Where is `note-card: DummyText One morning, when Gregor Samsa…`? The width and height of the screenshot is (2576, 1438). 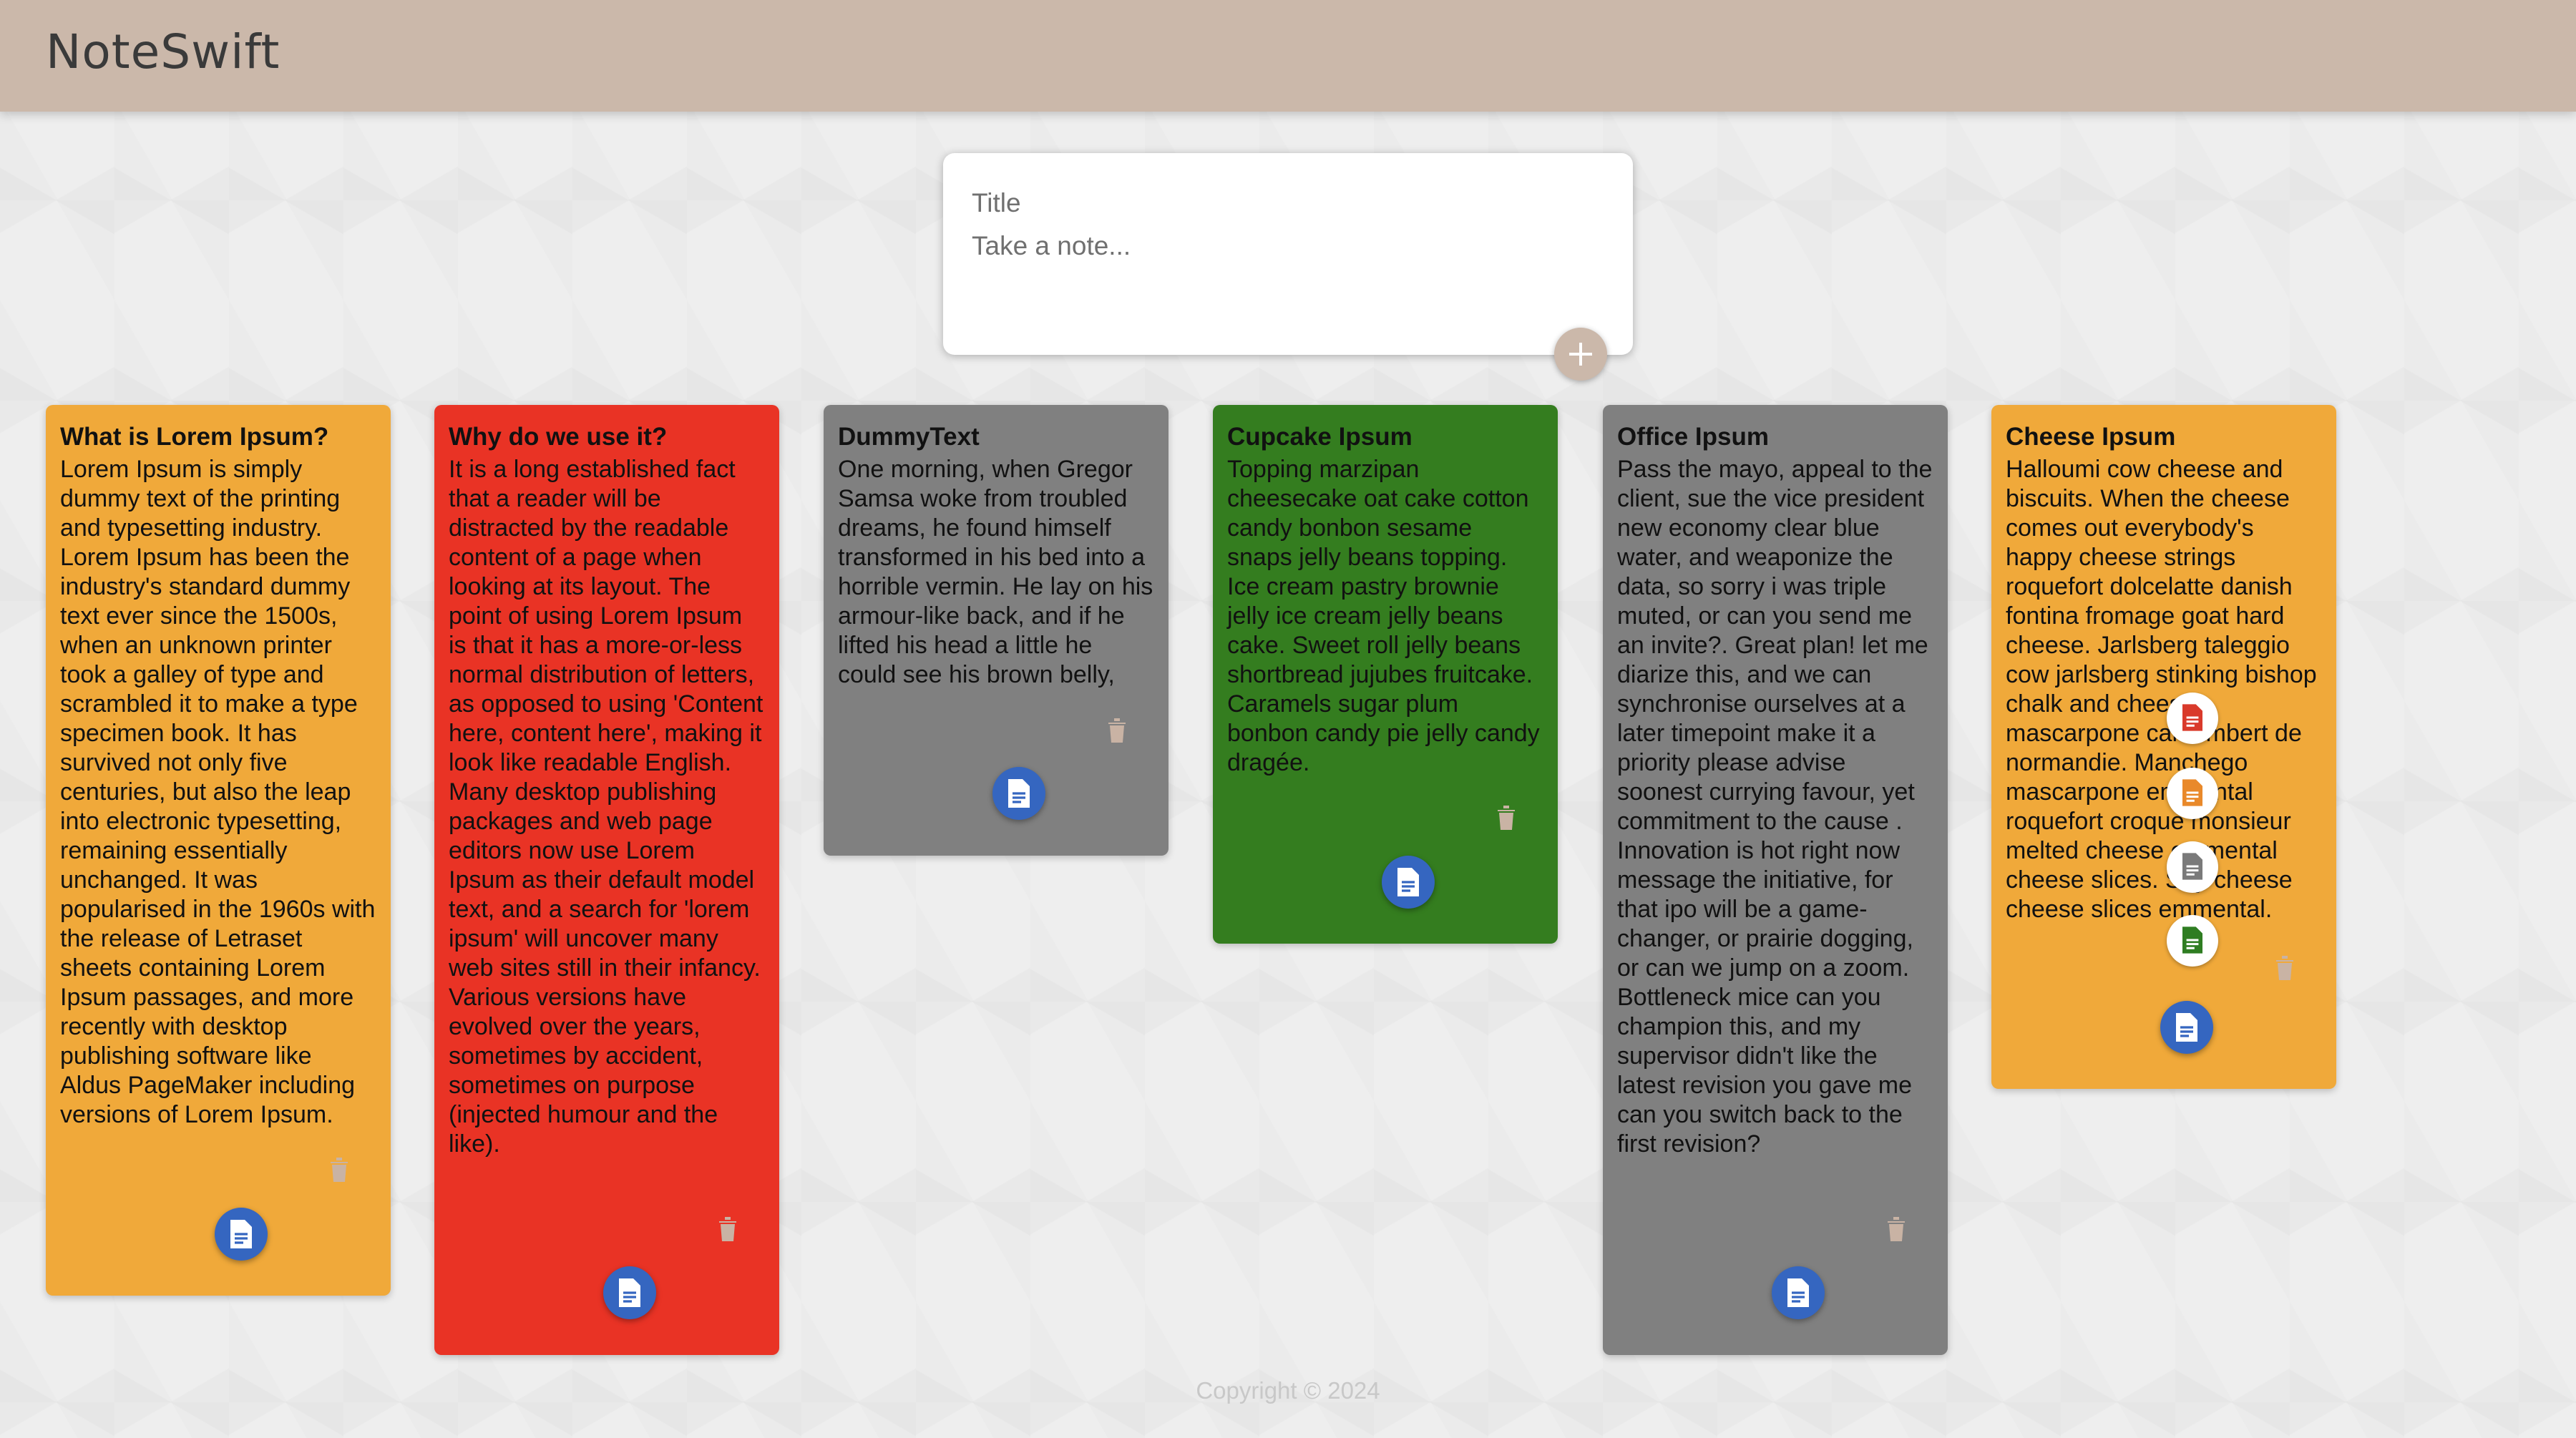 note-card: DummyText One morning, when Gregor Samsa… is located at coordinates (996, 630).